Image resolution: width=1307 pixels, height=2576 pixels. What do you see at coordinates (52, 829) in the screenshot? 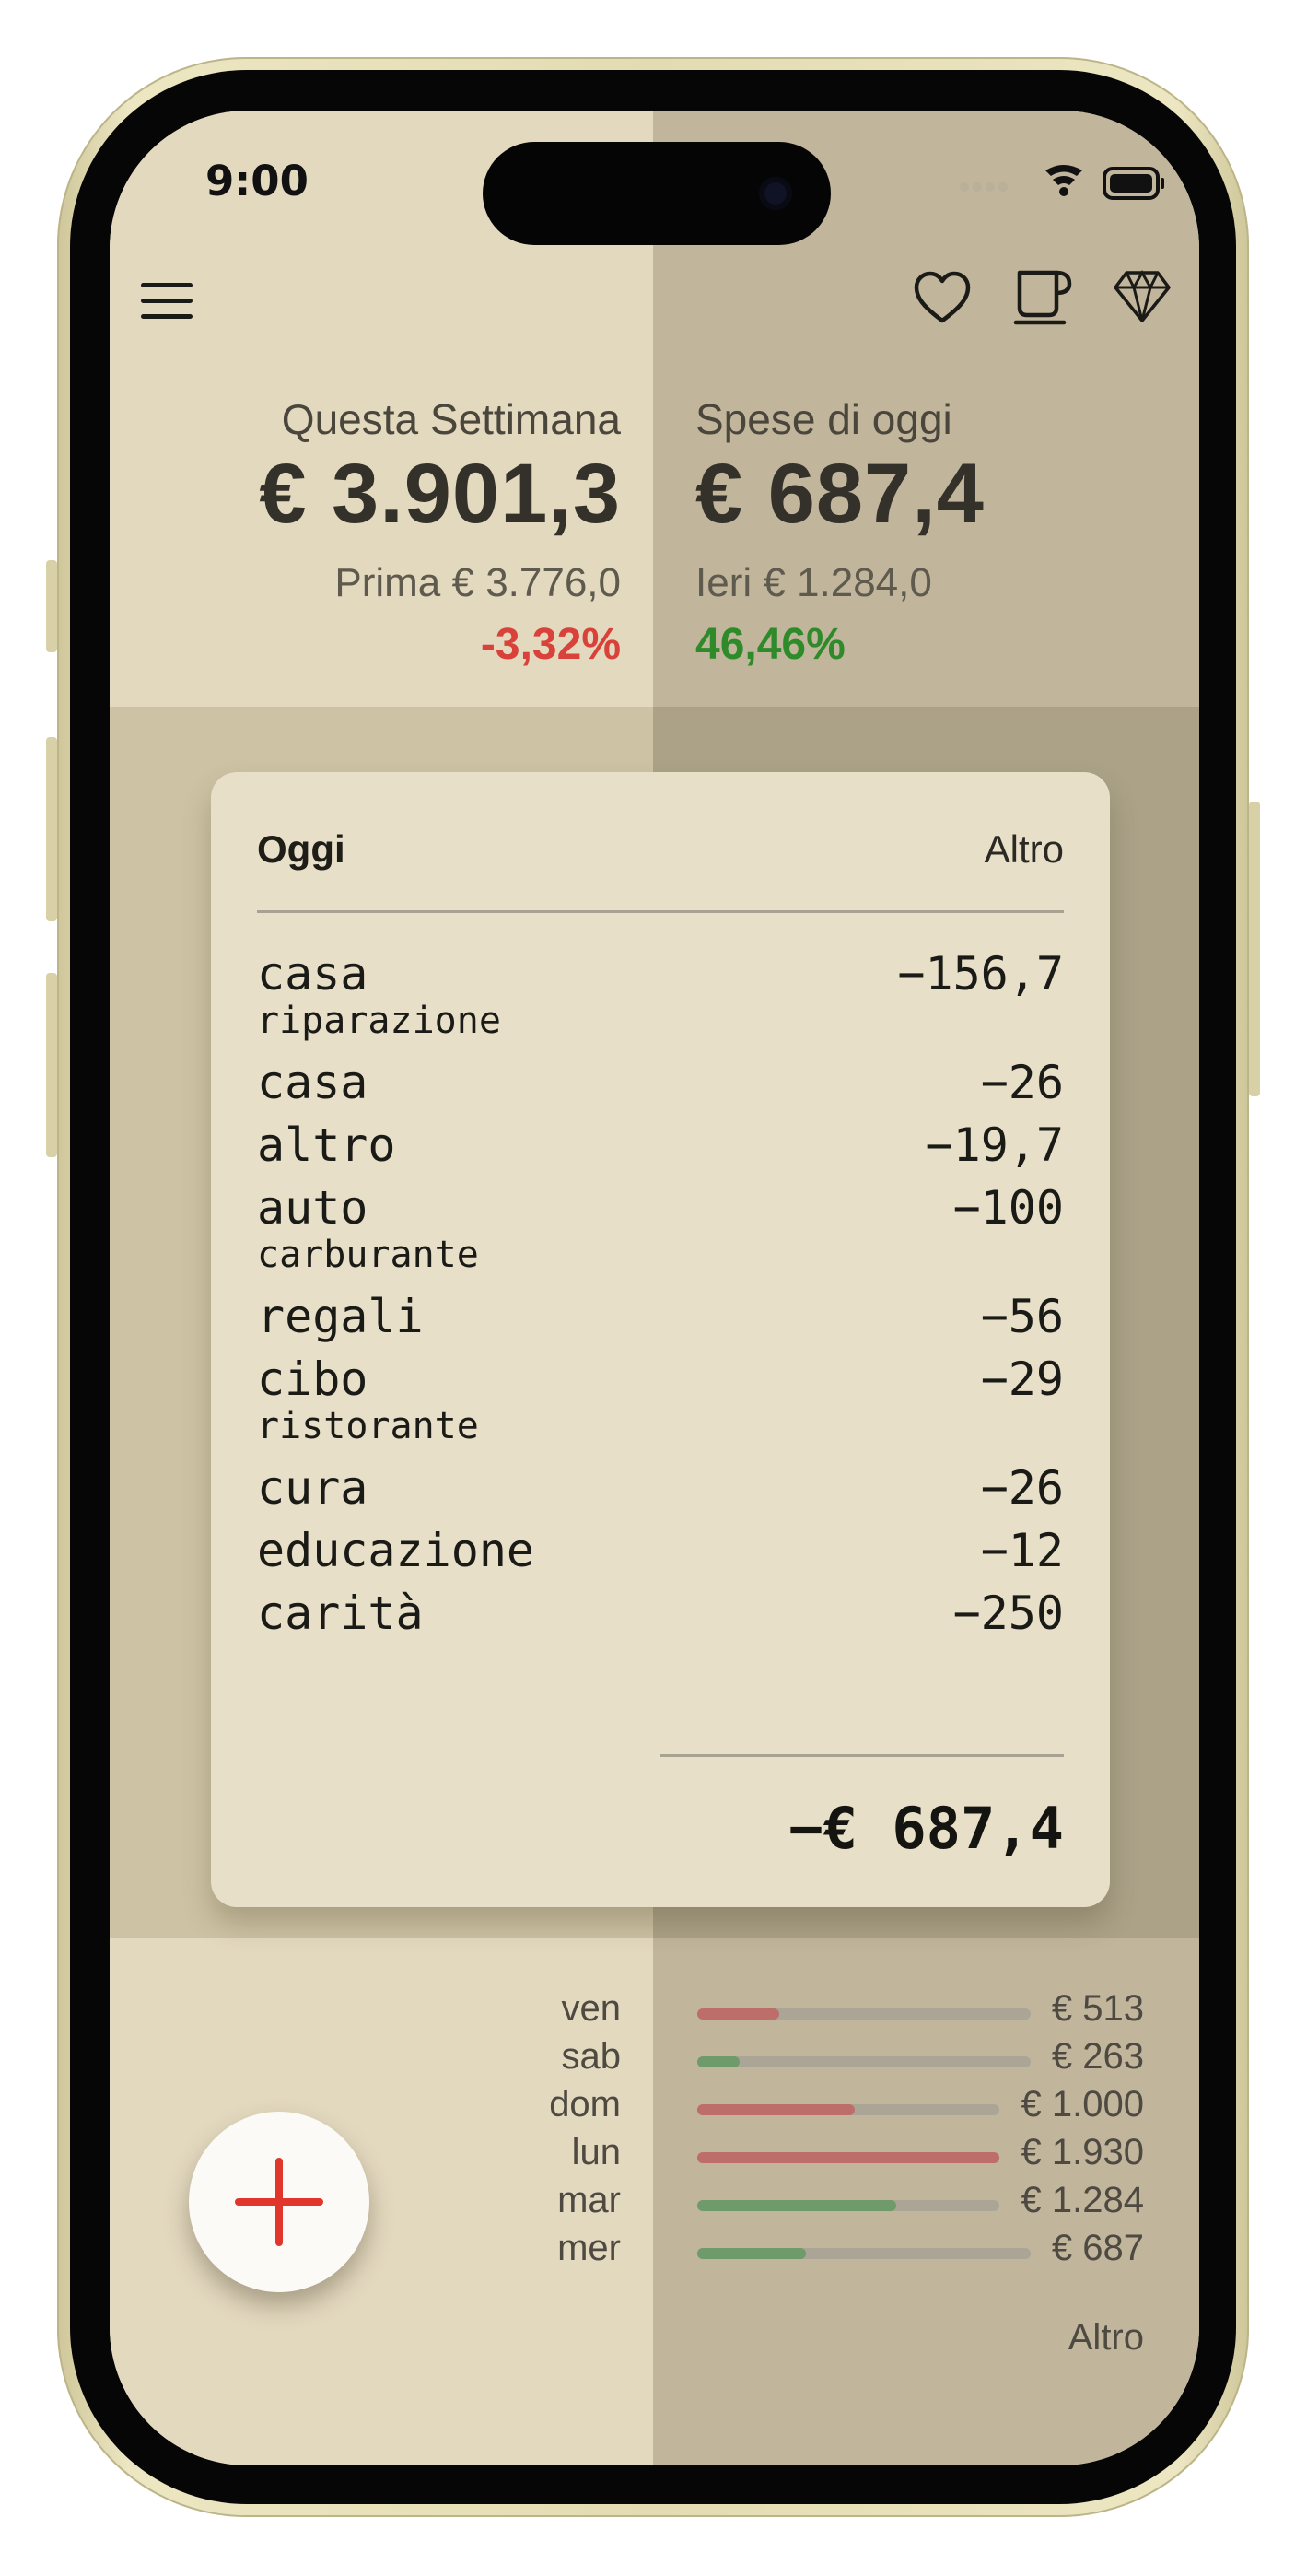
I see `volume-up-button` at bounding box center [52, 829].